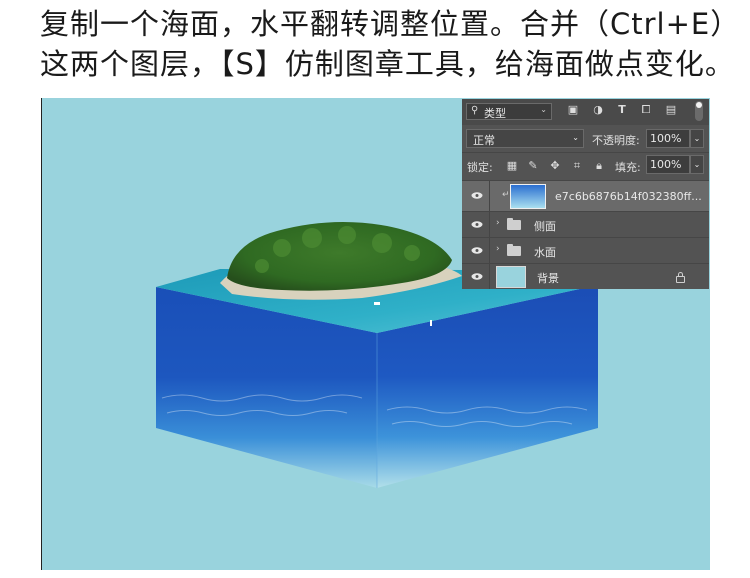 The image size is (750, 578). I want to click on lock-all-icon: 🔒︎, so click(599, 166).